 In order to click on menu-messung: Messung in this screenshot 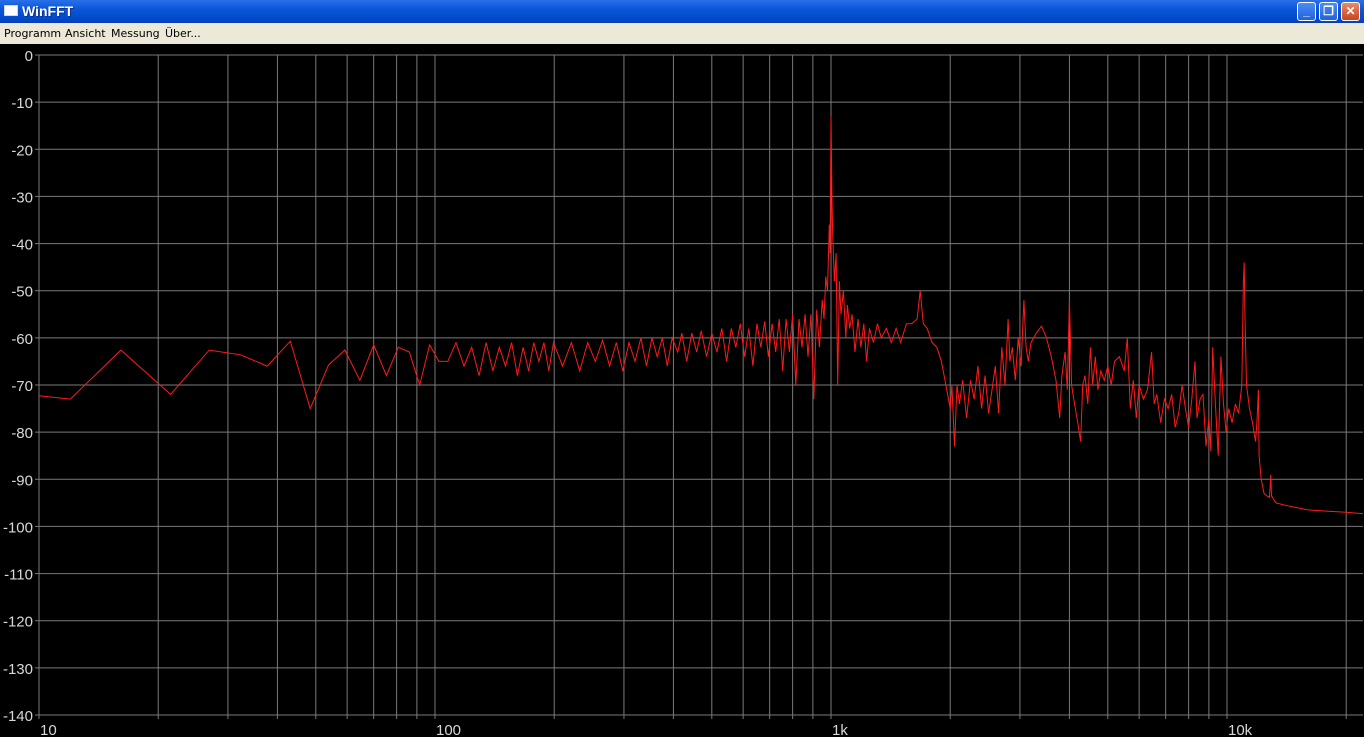, I will do `click(135, 33)`.